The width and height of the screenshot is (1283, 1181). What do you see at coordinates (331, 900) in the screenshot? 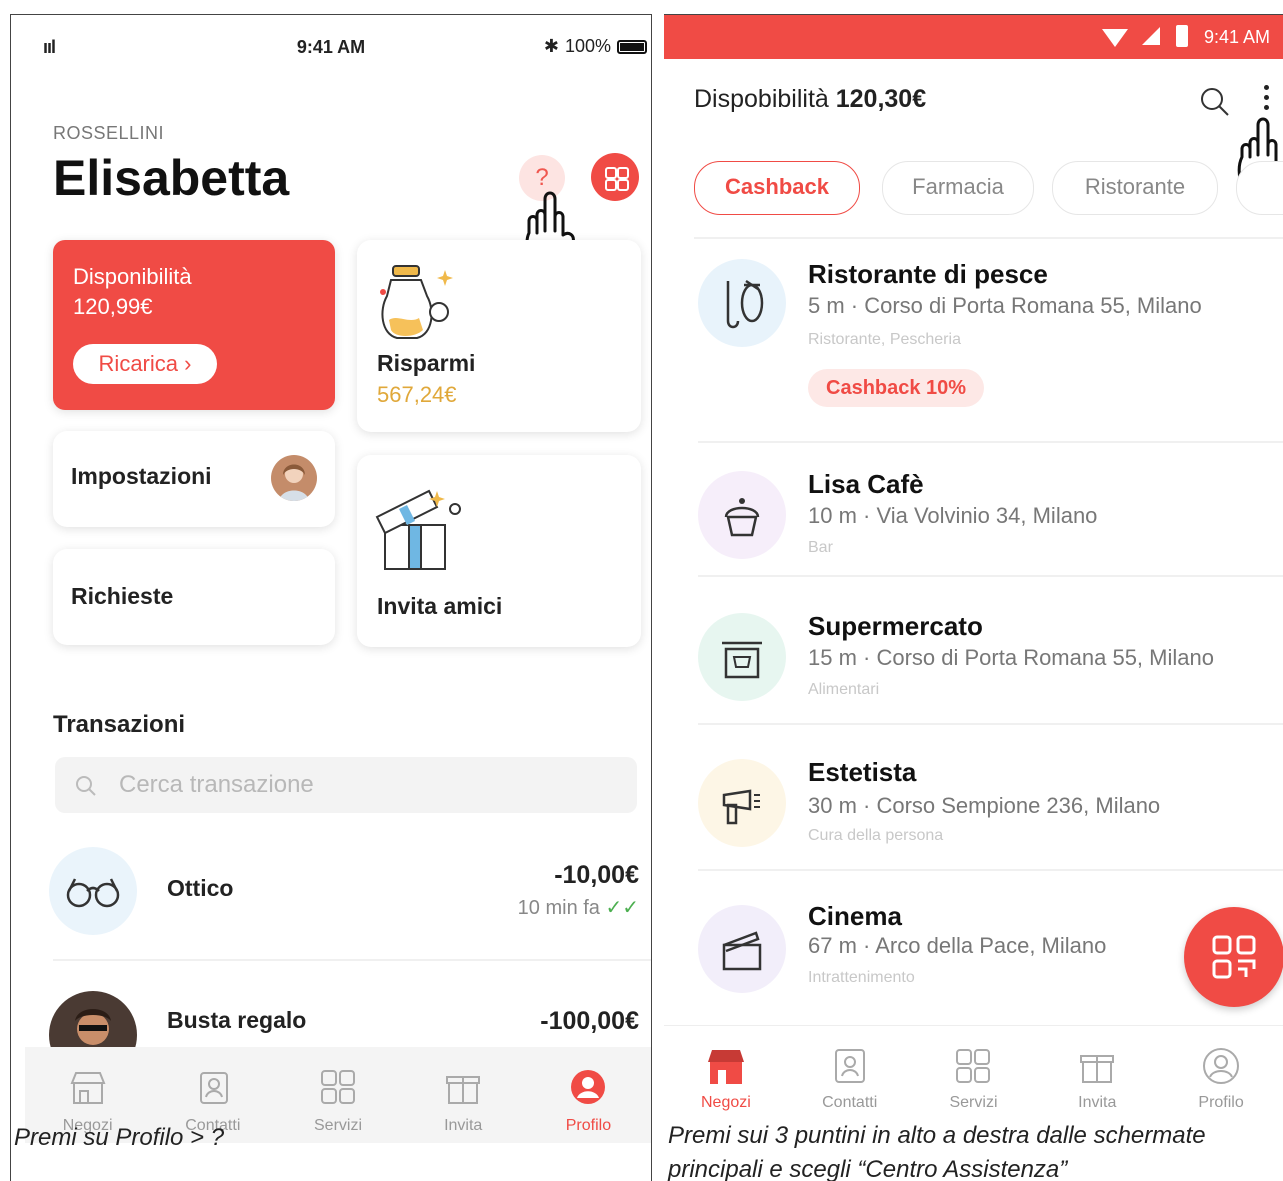
I see `transaction-row: Ottico -10,00€ 10 min fa ✓✓` at bounding box center [331, 900].